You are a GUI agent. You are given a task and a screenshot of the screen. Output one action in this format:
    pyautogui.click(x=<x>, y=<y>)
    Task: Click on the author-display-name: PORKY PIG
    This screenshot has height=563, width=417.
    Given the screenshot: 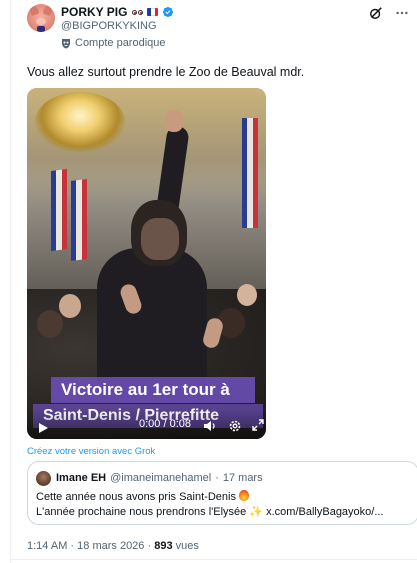 What is the action you would take?
    pyautogui.click(x=94, y=12)
    